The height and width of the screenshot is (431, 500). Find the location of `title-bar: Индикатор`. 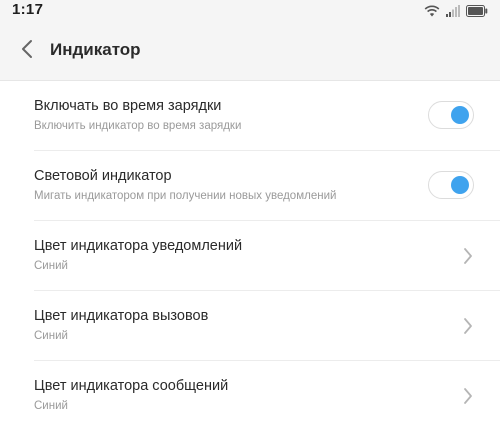

title-bar: Индикатор is located at coordinates (250, 51).